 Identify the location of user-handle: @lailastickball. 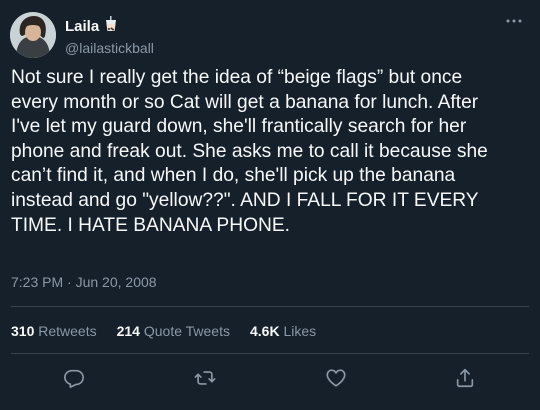
(109, 48).